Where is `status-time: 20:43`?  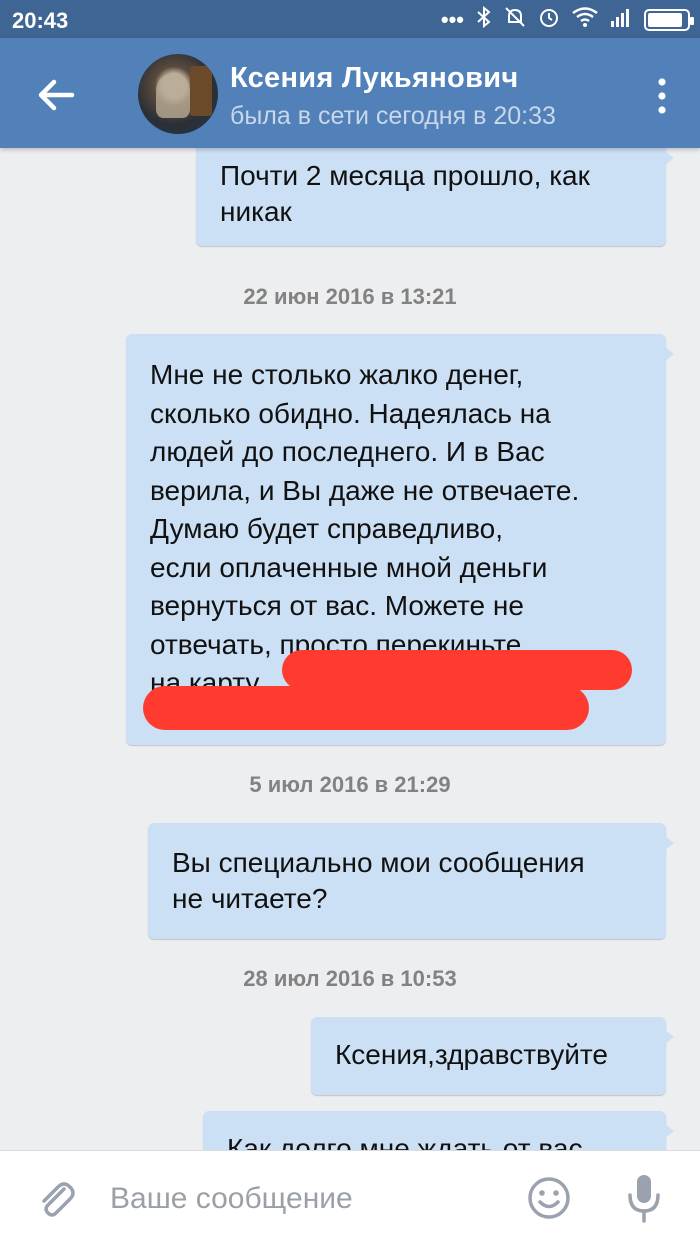
status-time: 20:43 is located at coordinates (40, 20).